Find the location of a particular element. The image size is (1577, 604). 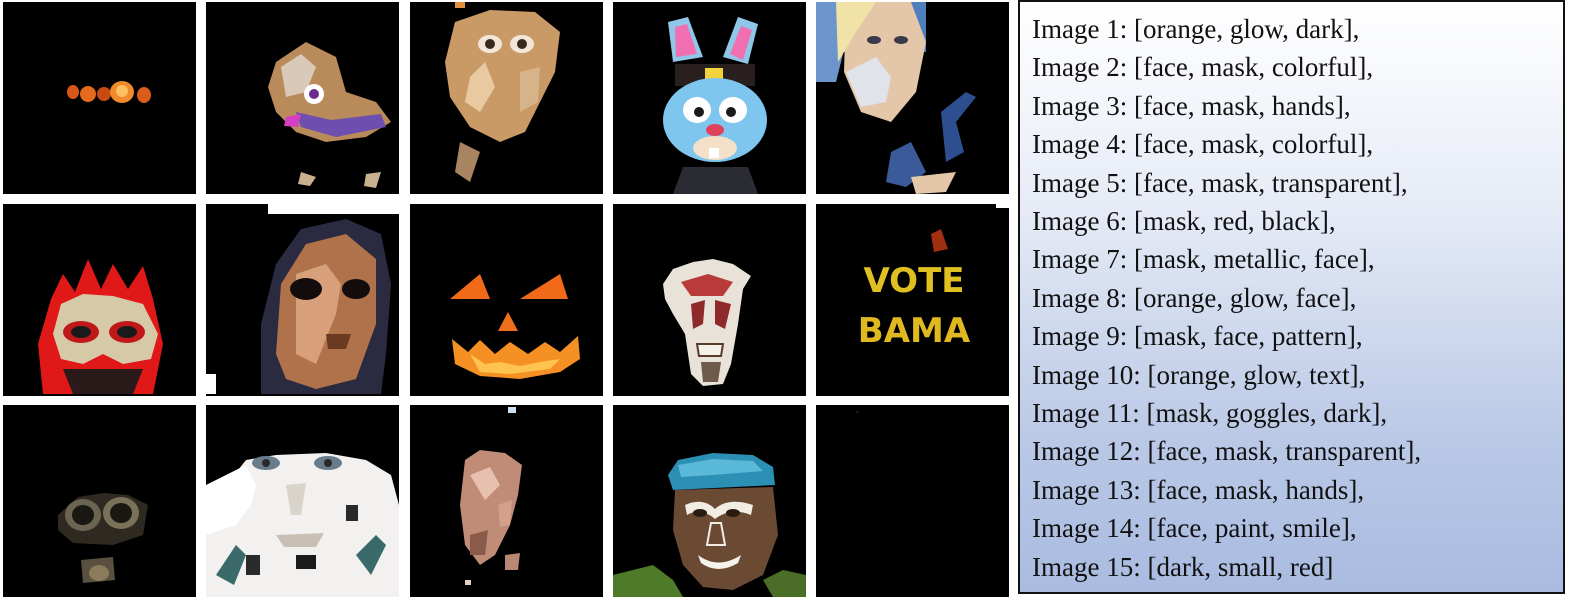

tag-line-image-9: Image 9: [mask, face, pattern], is located at coordinates (1197, 336).